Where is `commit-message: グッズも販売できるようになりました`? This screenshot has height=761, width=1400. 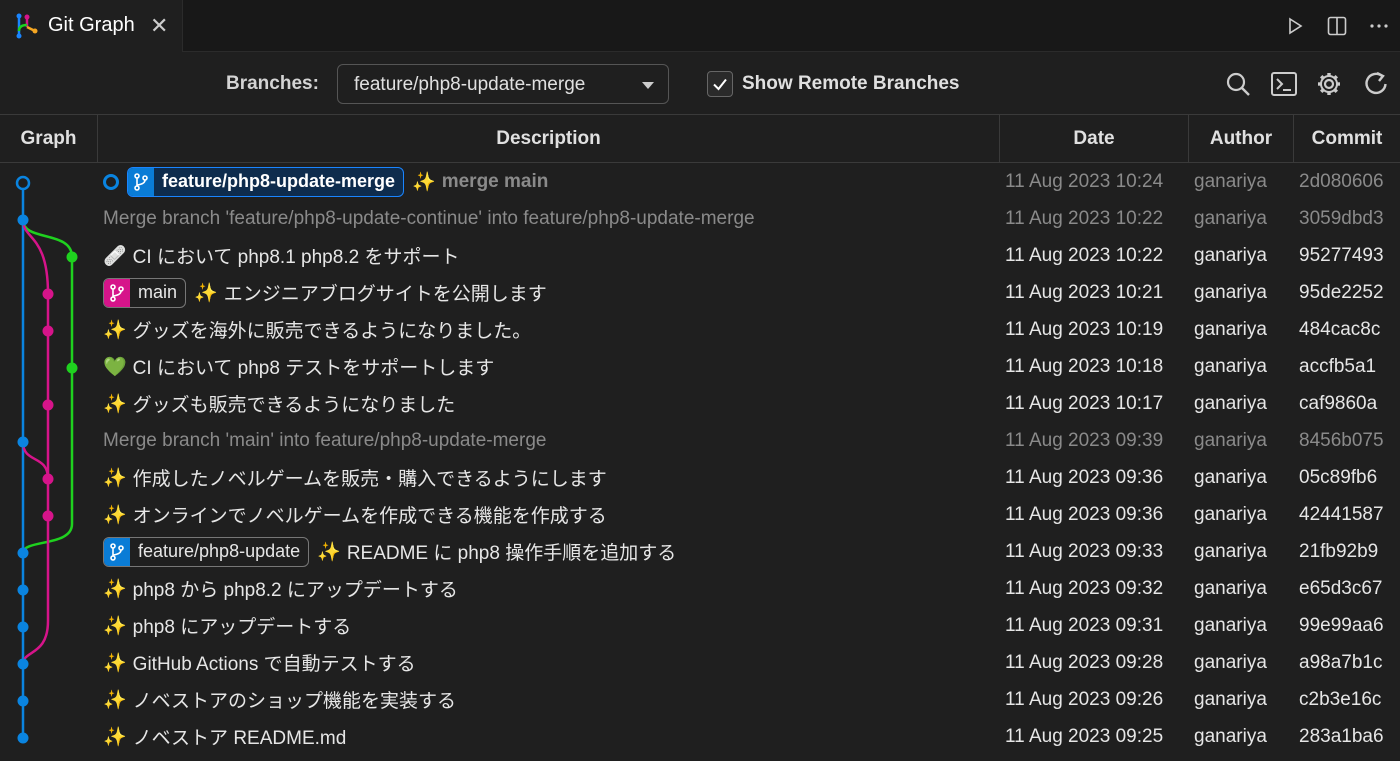 commit-message: グッズも販売できるようになりました is located at coordinates (294, 405).